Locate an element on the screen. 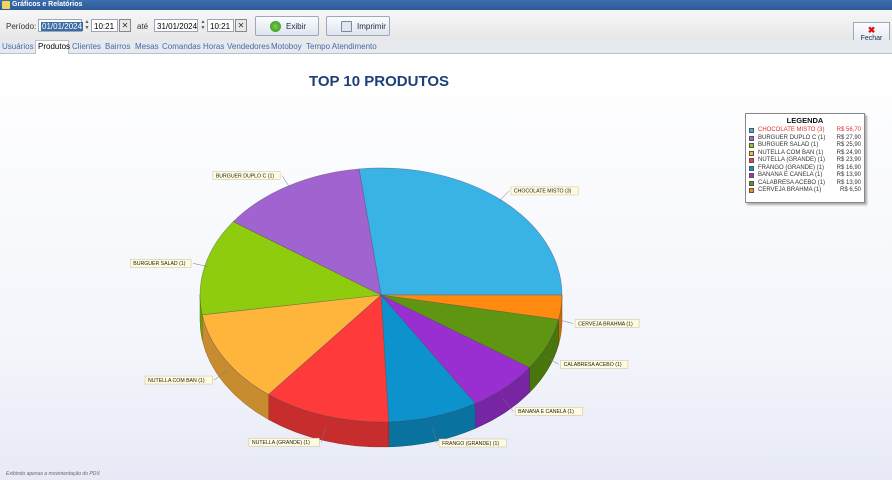 The height and width of the screenshot is (480, 892). legend-item: CALABRESA ACEBO (1) R$ 13,90 is located at coordinates (805, 184).